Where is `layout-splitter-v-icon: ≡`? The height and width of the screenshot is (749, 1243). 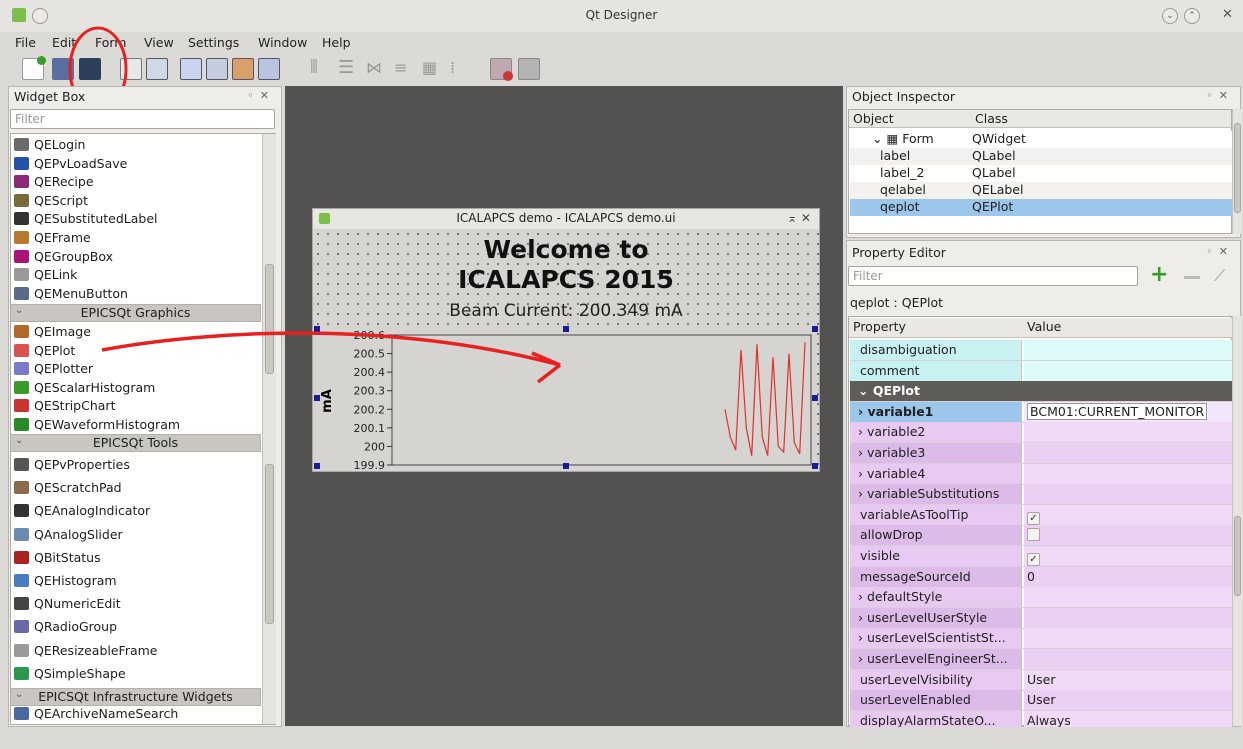 layout-splitter-v-icon: ≡ is located at coordinates (405, 69).